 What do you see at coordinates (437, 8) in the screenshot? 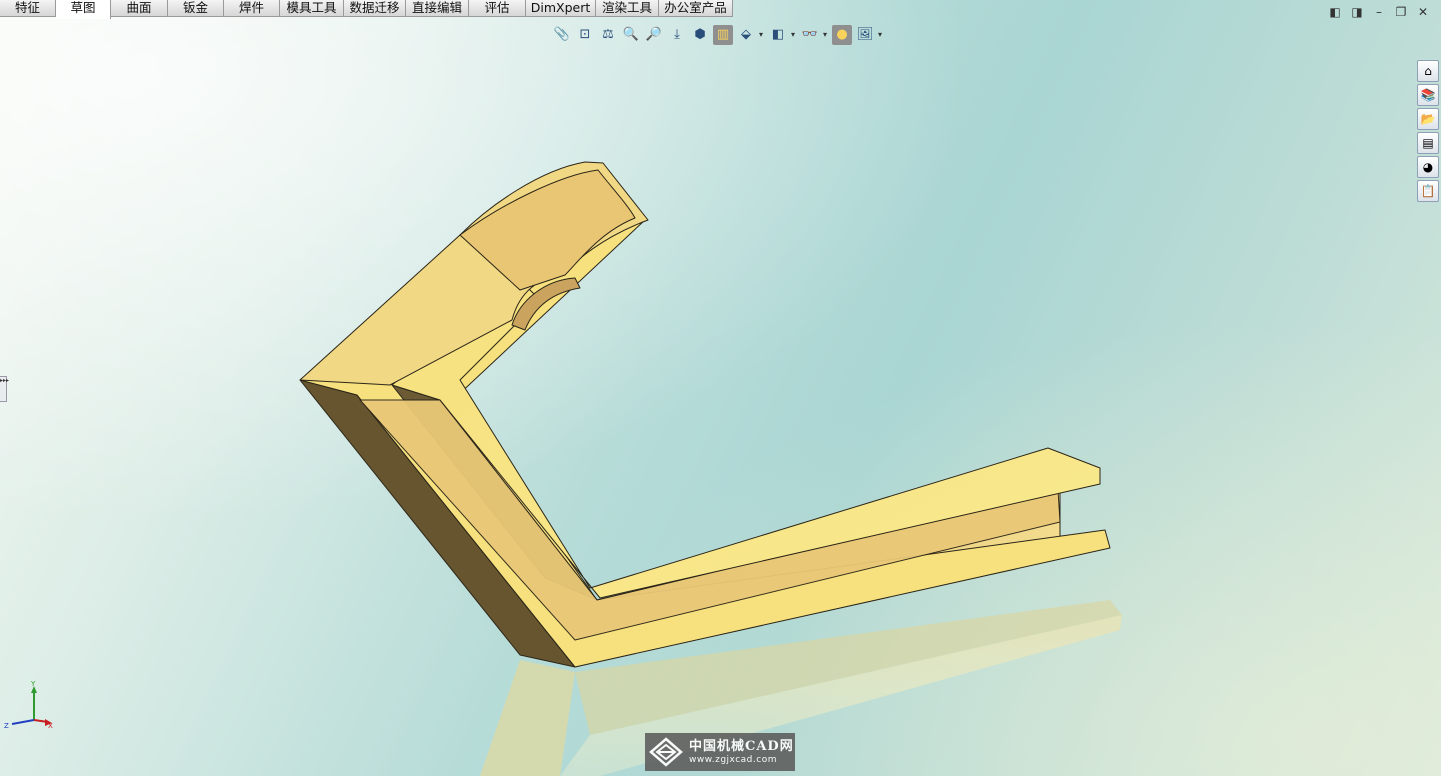
I see `tab-direct-editing: 直接编辑` at bounding box center [437, 8].